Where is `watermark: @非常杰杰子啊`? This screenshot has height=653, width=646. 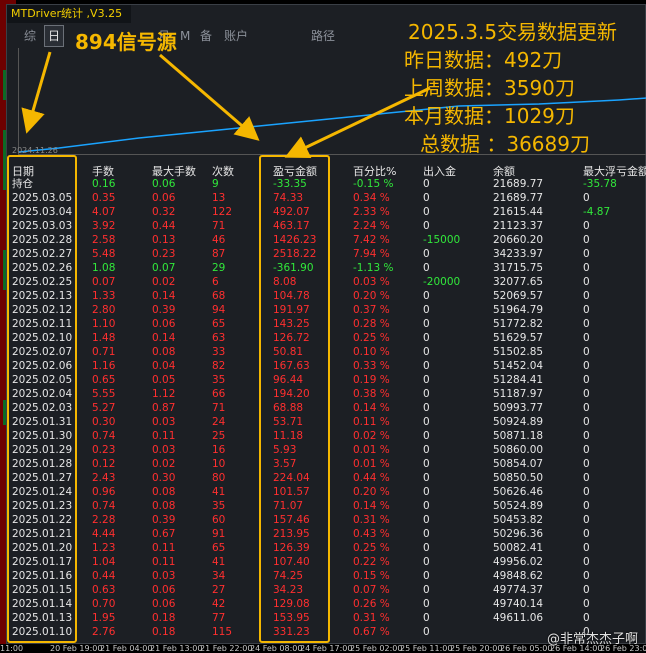 watermark: @非常杰杰子啊 is located at coordinates (592, 639).